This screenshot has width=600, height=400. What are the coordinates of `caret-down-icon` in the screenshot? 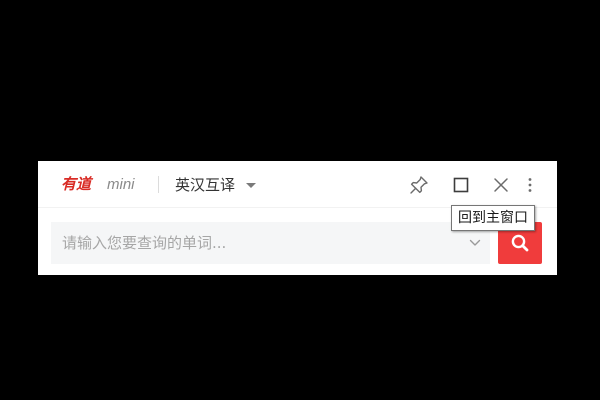 It's located at (251, 185).